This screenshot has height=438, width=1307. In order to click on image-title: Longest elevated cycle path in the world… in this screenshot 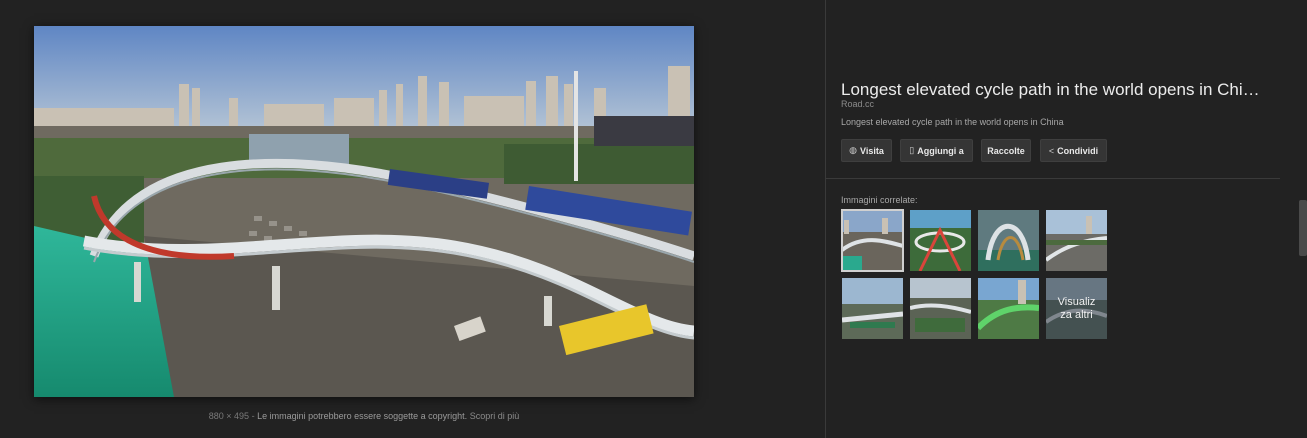, I will do `click(1061, 90)`.